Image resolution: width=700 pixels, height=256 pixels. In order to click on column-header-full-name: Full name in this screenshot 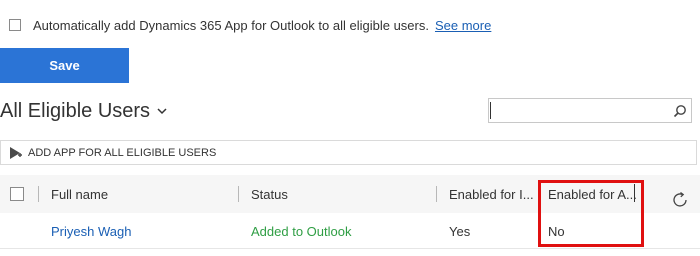, I will do `click(79, 194)`.